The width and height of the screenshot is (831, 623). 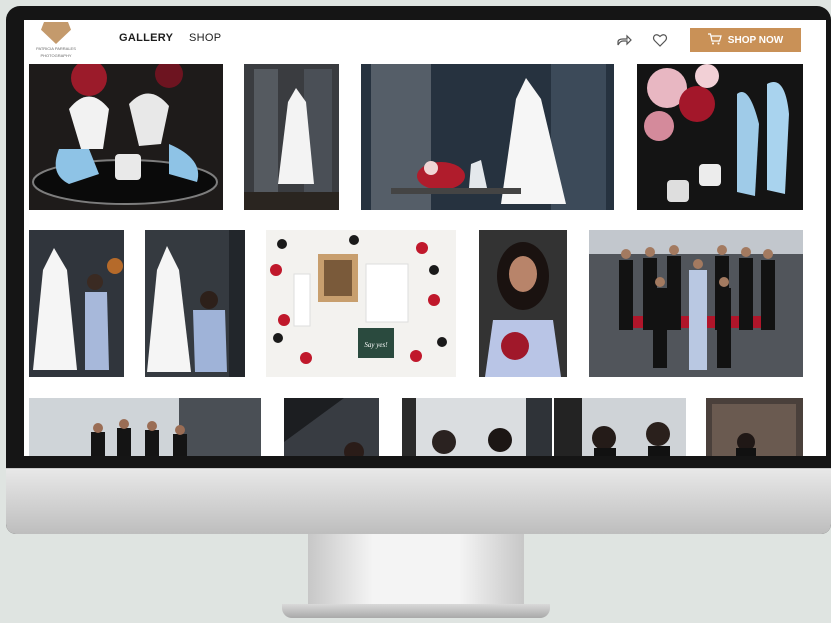 What do you see at coordinates (56, 48) in the screenshot?
I see `logo-text: PATRICIA PARRALES` at bounding box center [56, 48].